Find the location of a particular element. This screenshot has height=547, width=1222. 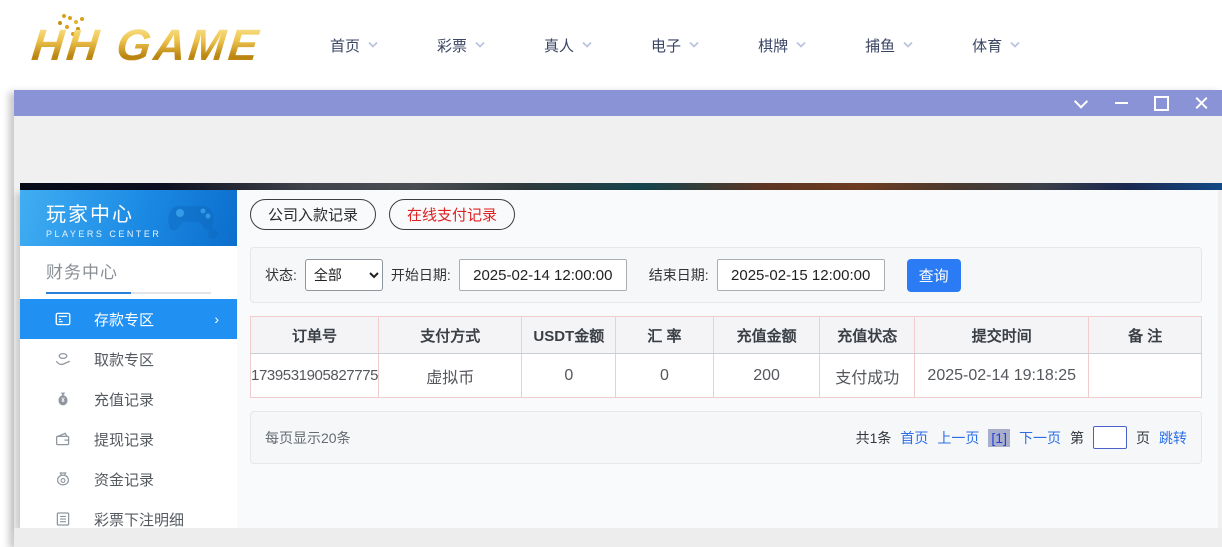

nav-item-slots: 电子 is located at coordinates (675, 45).